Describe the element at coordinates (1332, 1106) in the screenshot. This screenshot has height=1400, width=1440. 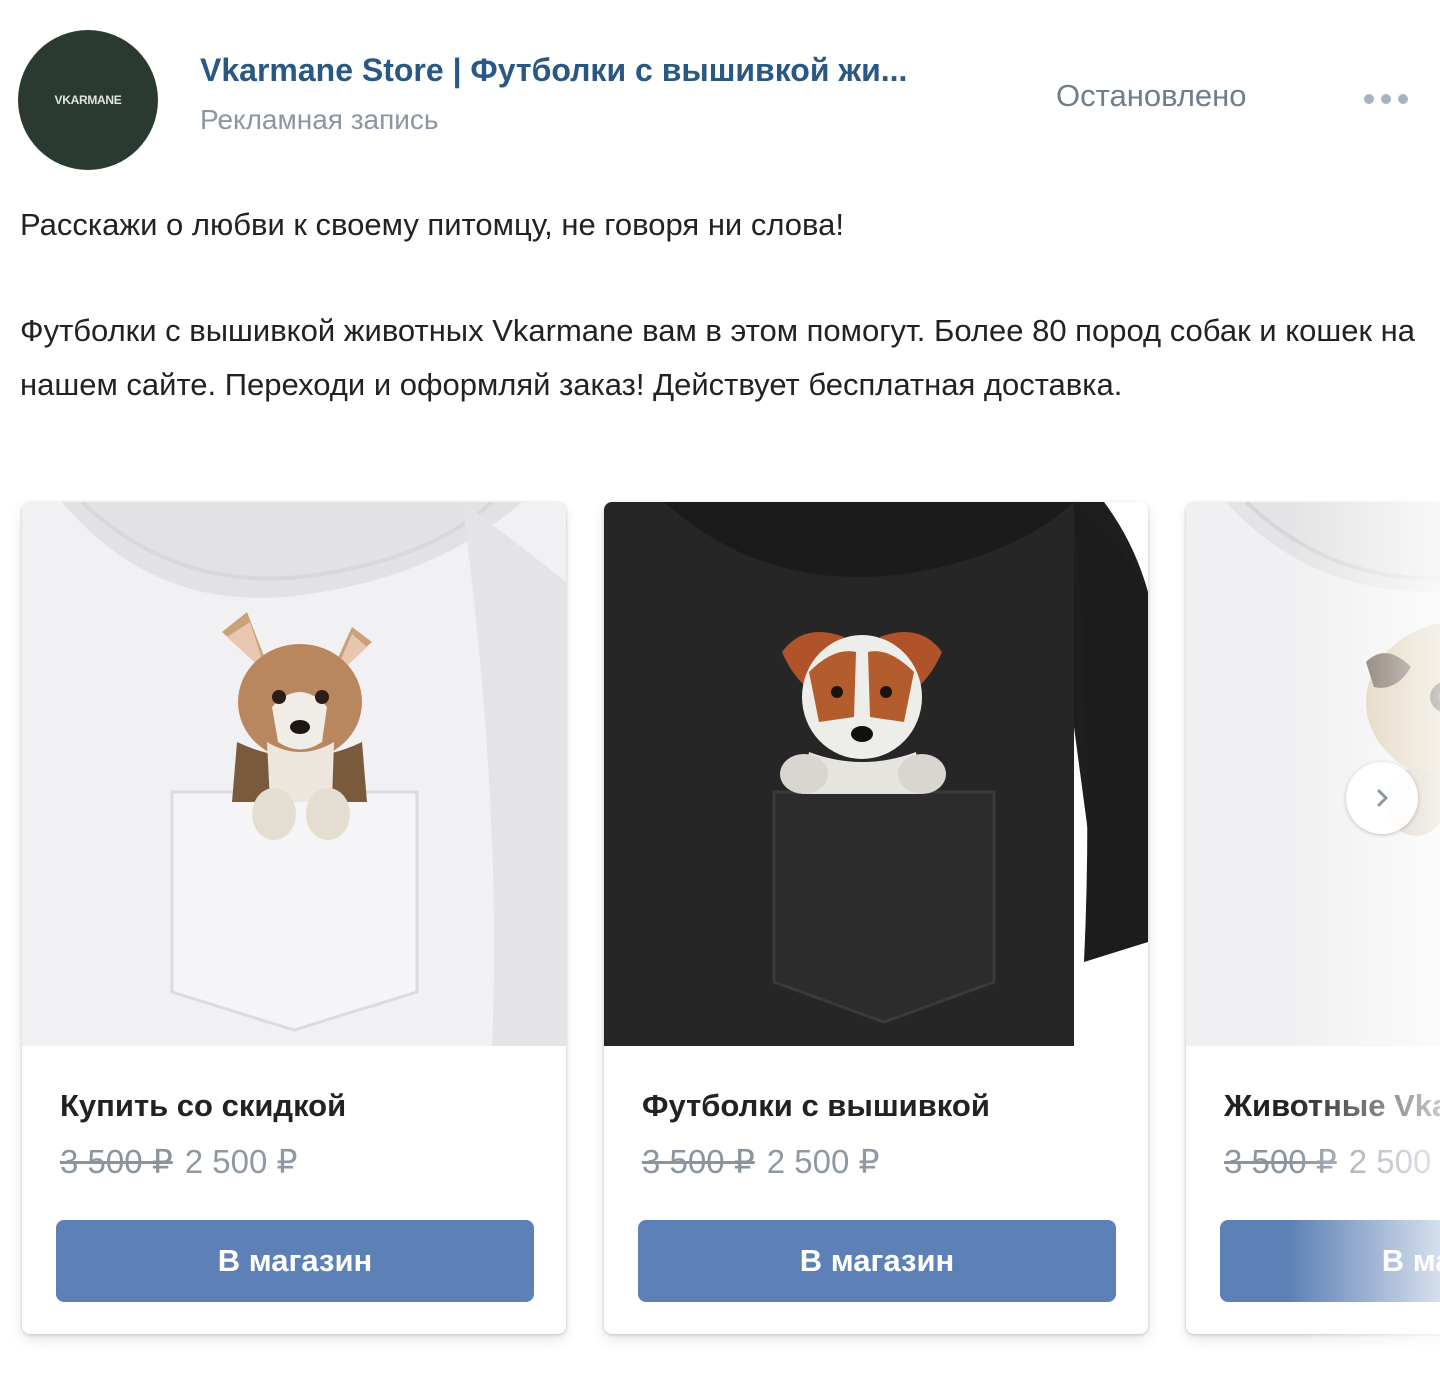
I see `product-title: Животные Vkarmane` at that location.